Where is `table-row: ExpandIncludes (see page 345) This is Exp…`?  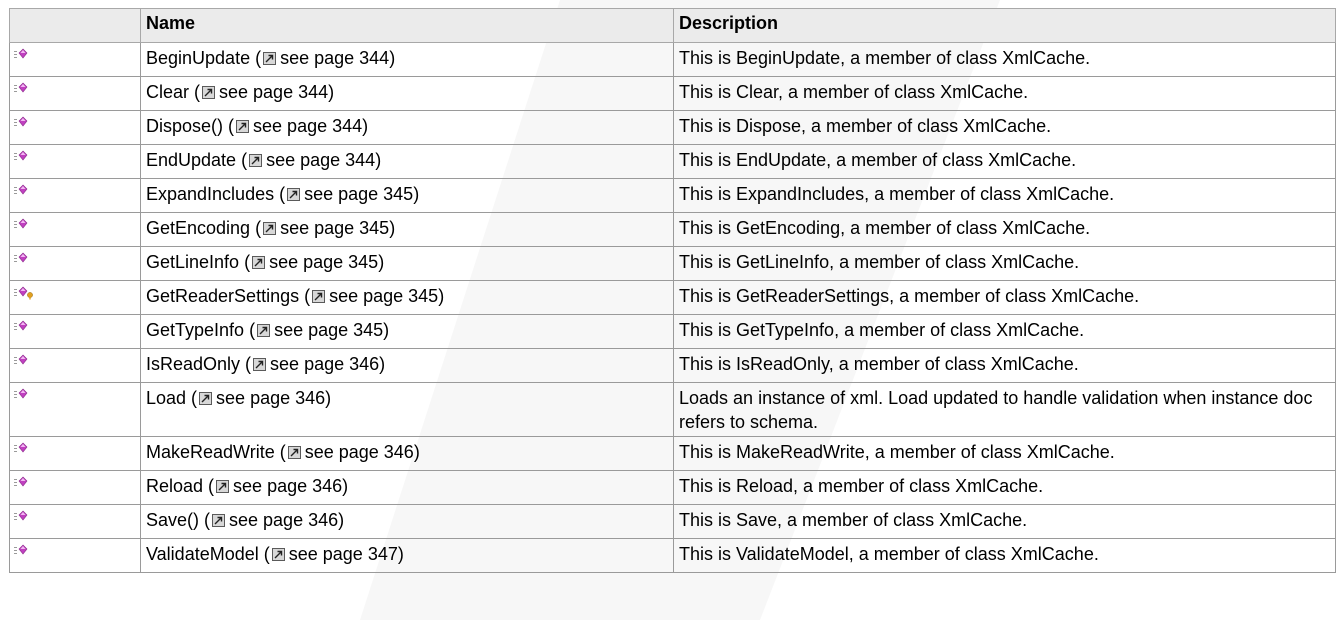
table-row: ExpandIncludes (see page 345) This is Exp… is located at coordinates (672, 195).